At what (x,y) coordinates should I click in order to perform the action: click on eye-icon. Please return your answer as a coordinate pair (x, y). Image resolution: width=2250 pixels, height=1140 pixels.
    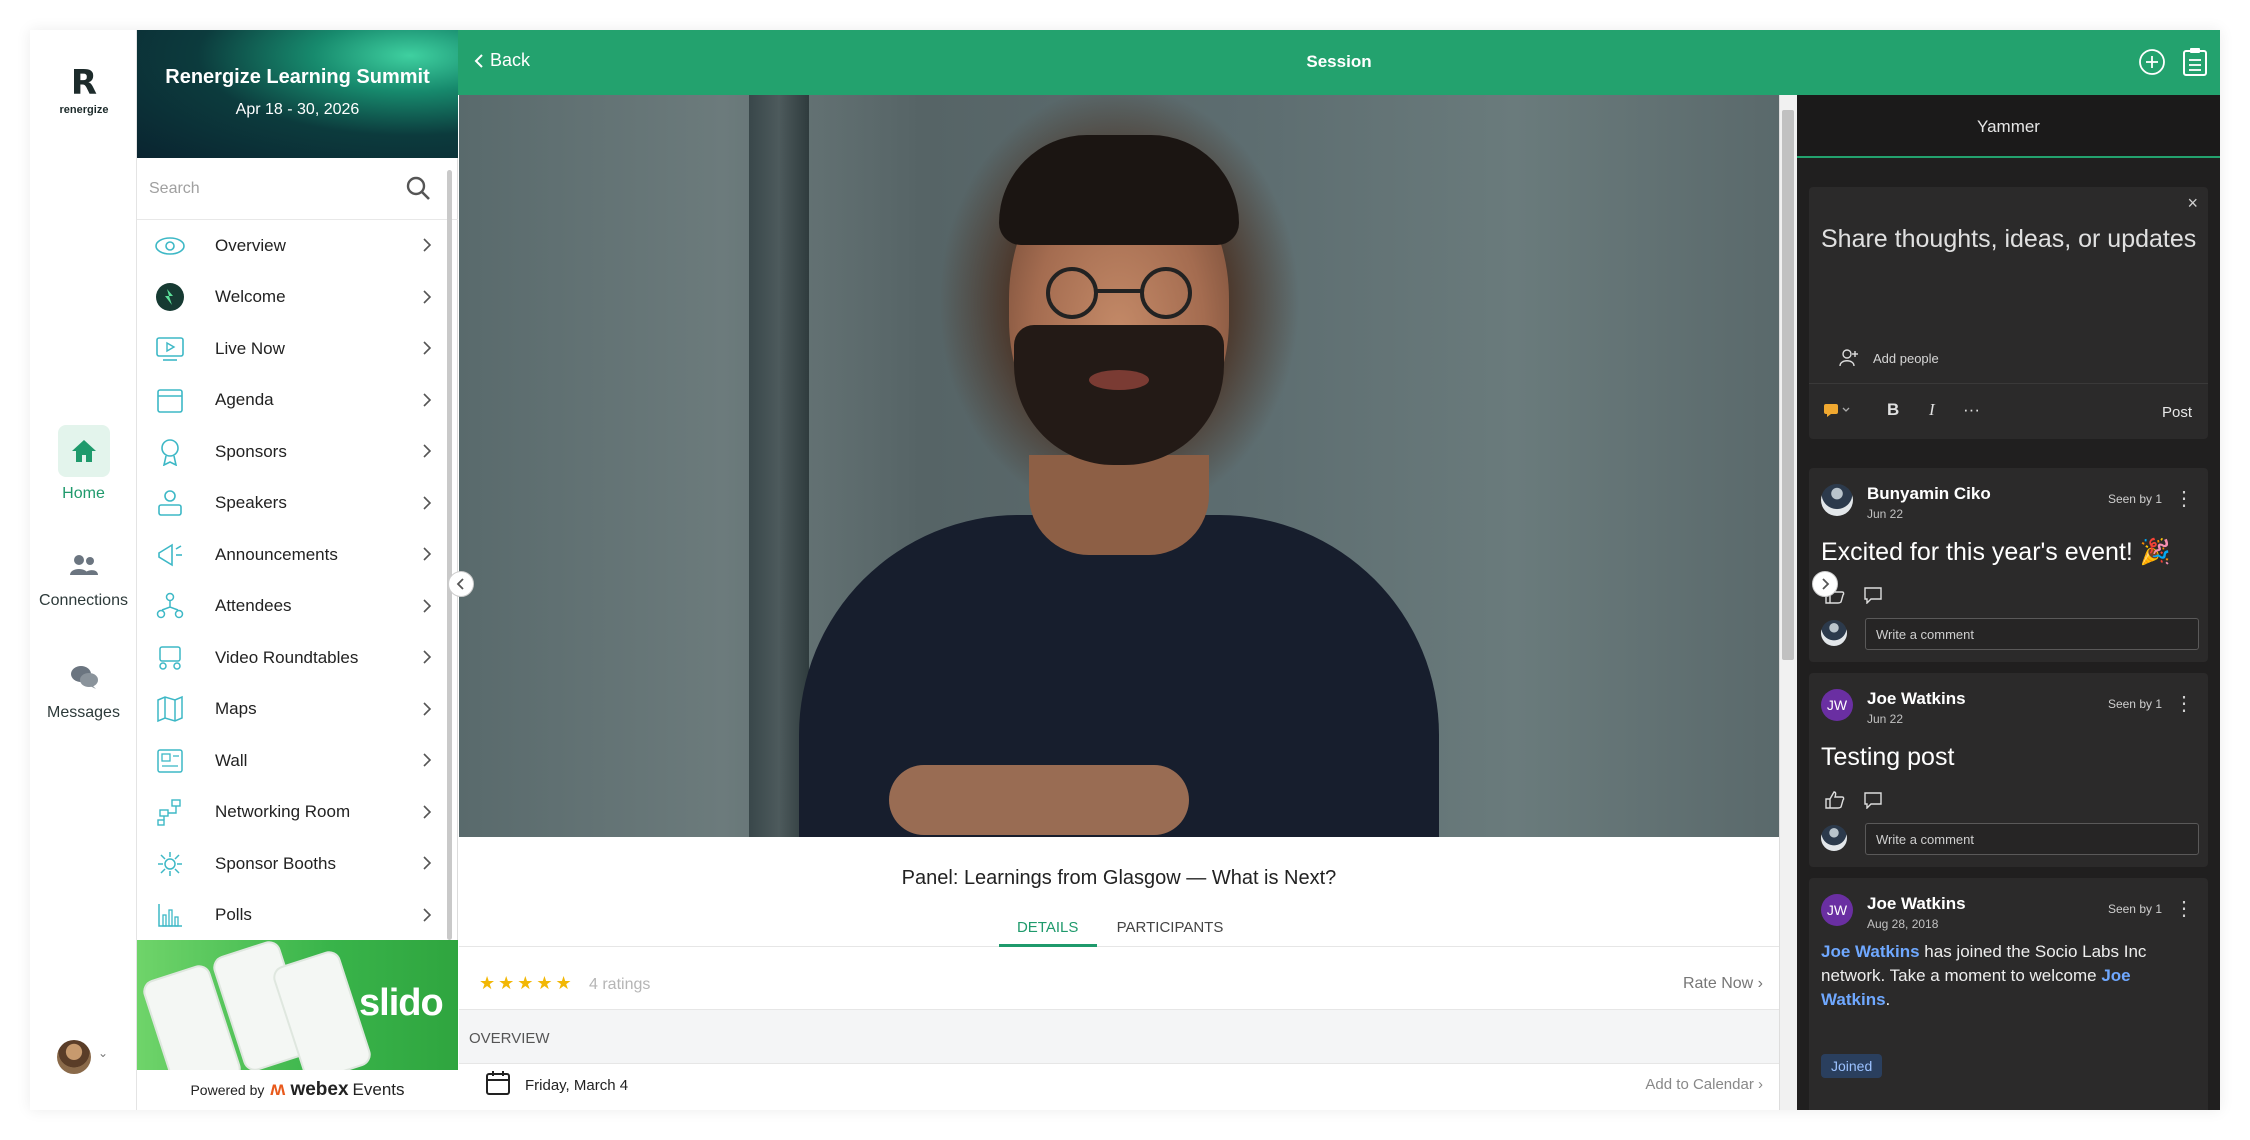
    Looking at the image, I should click on (170, 246).